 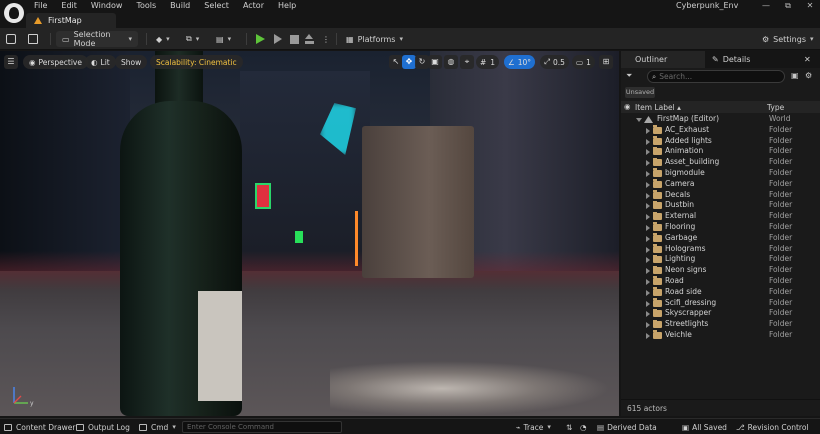 I want to click on tree-row-folder: Garbage Folder, so click(x=720, y=238).